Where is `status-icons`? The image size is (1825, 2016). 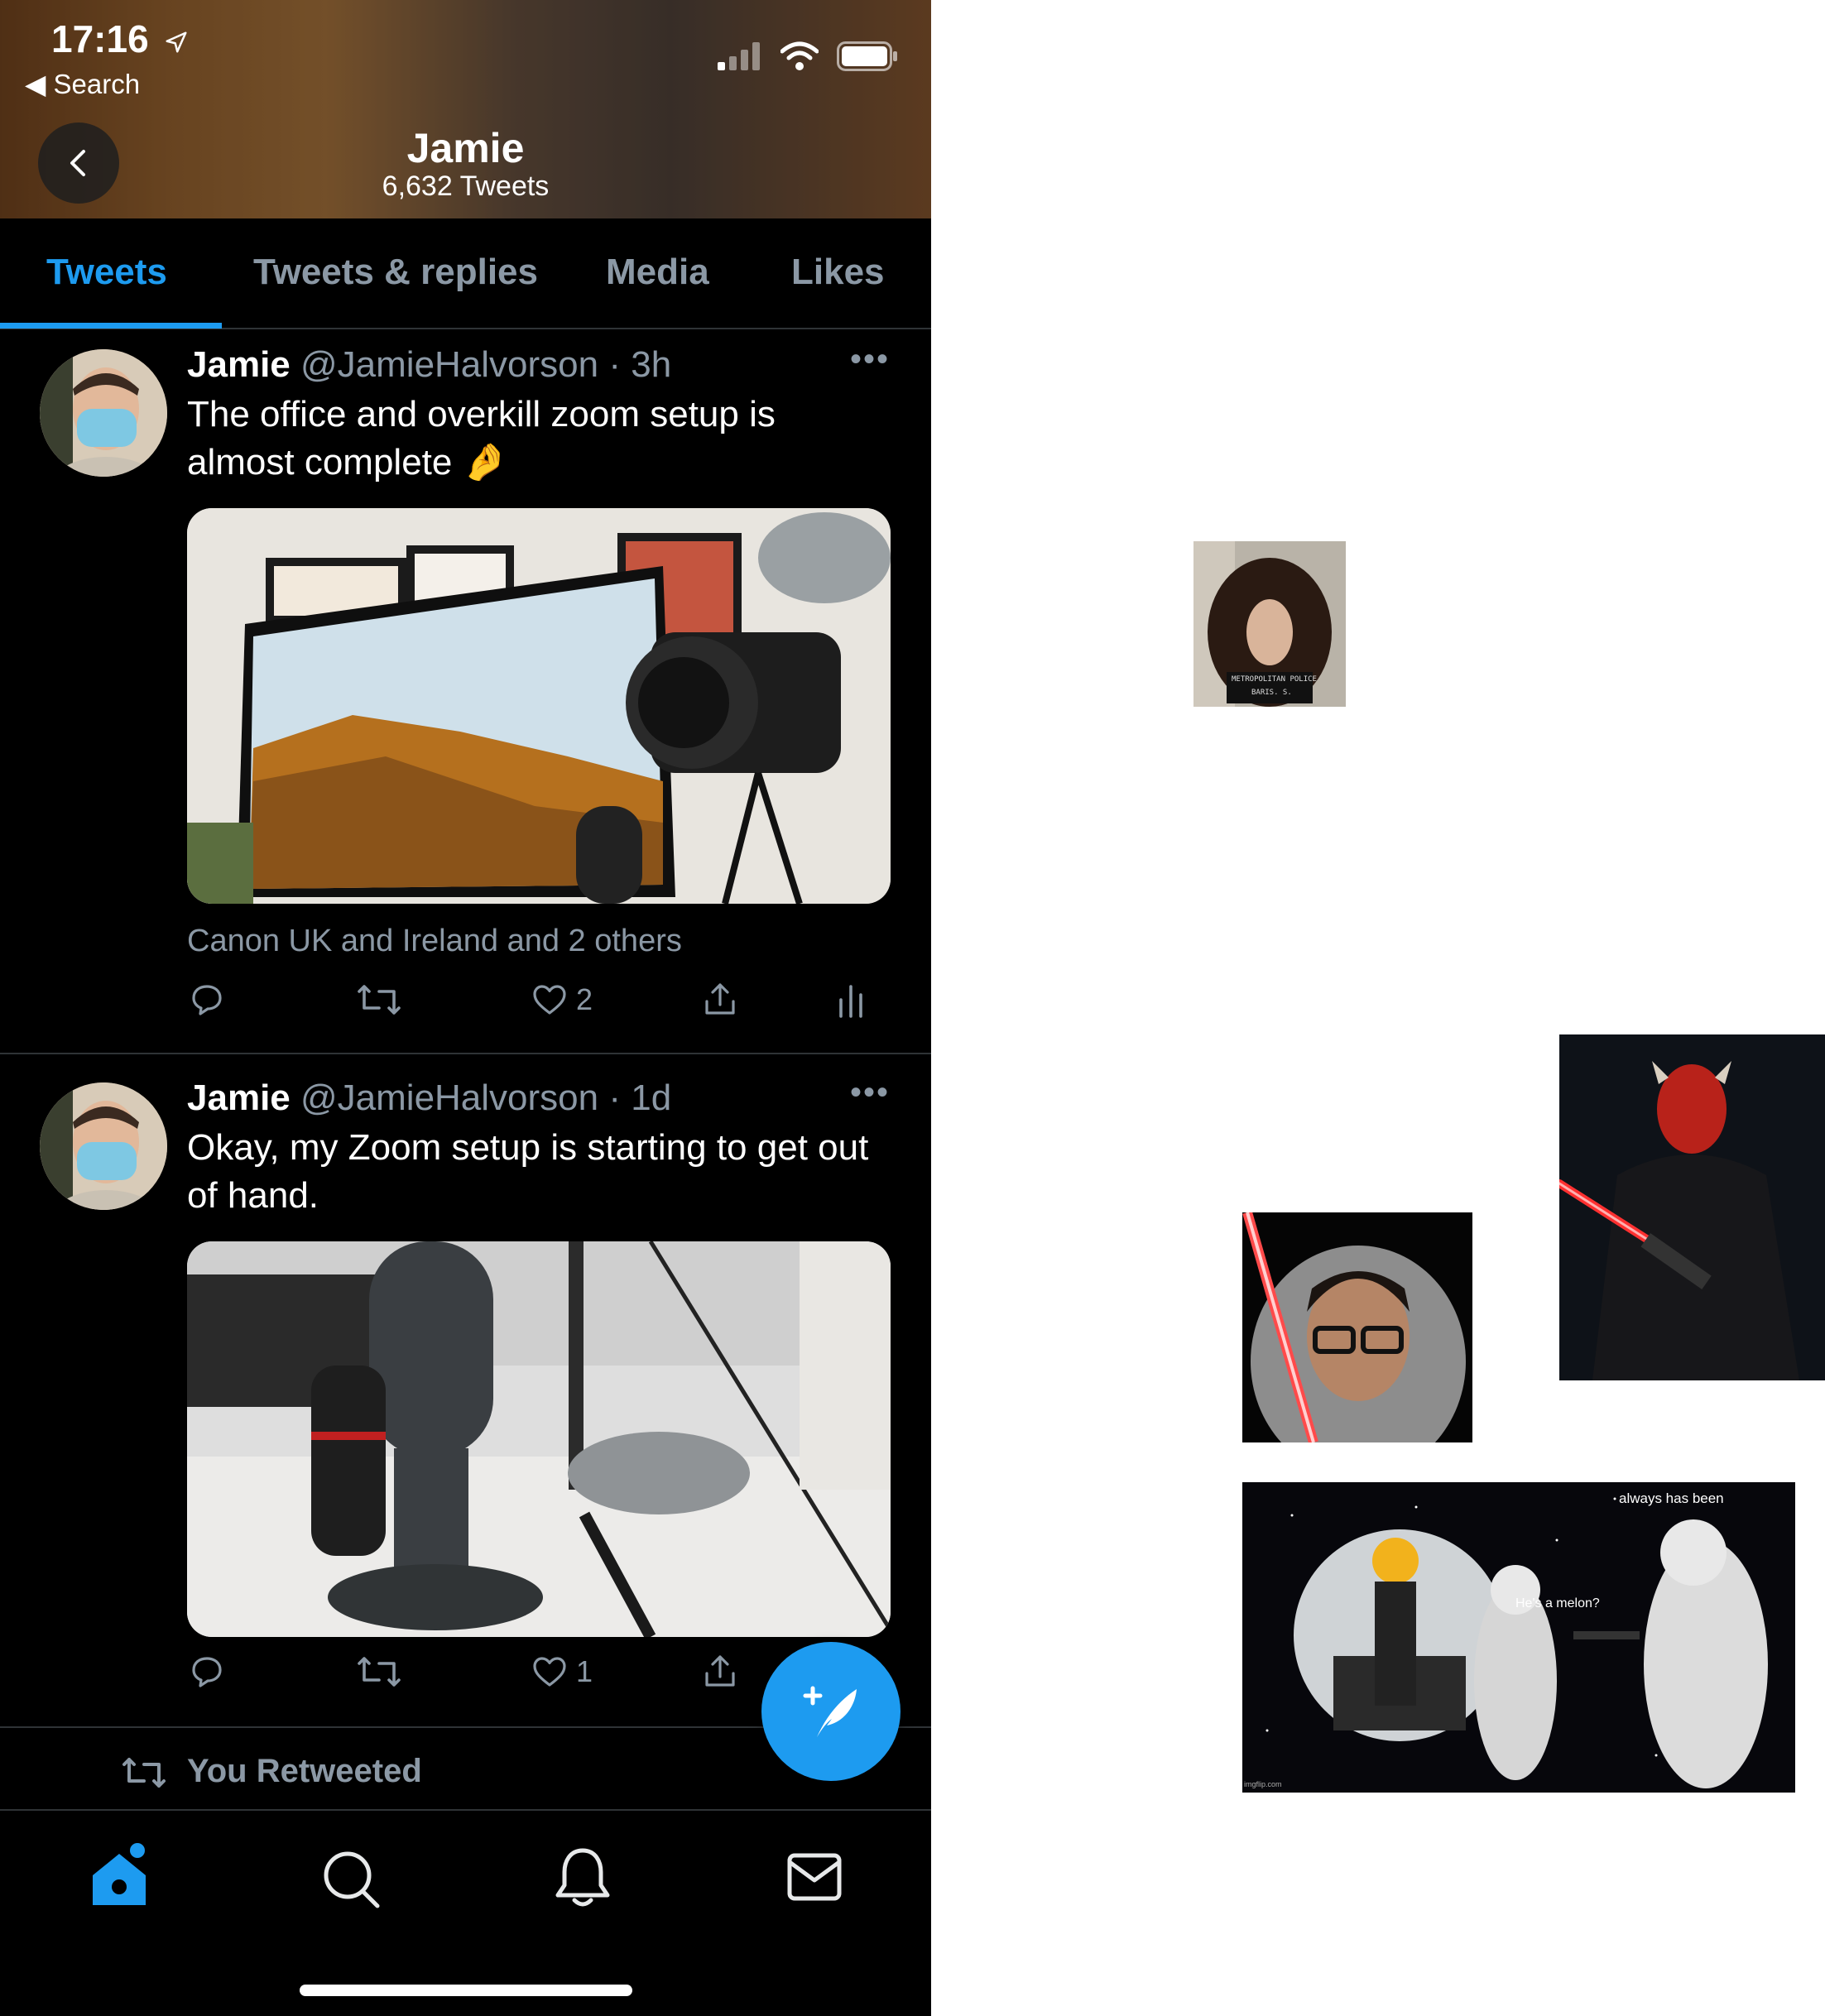
status-icons is located at coordinates (808, 56).